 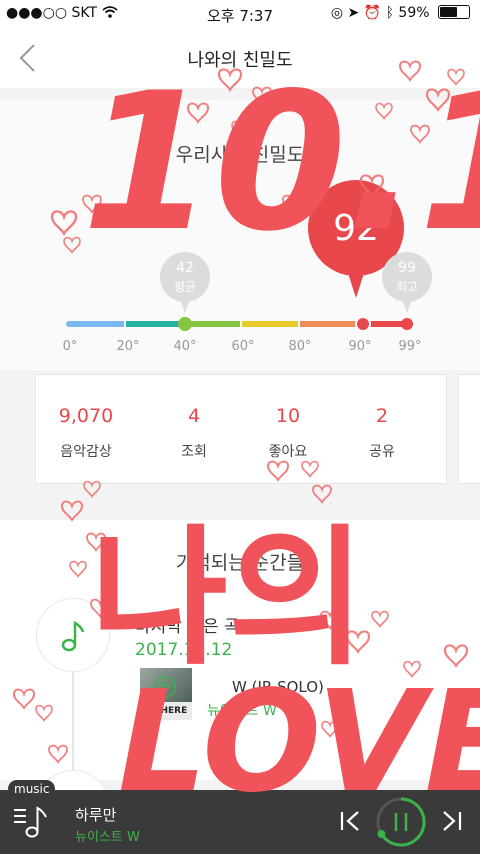 I want to click on max-value: 99, so click(x=407, y=268).